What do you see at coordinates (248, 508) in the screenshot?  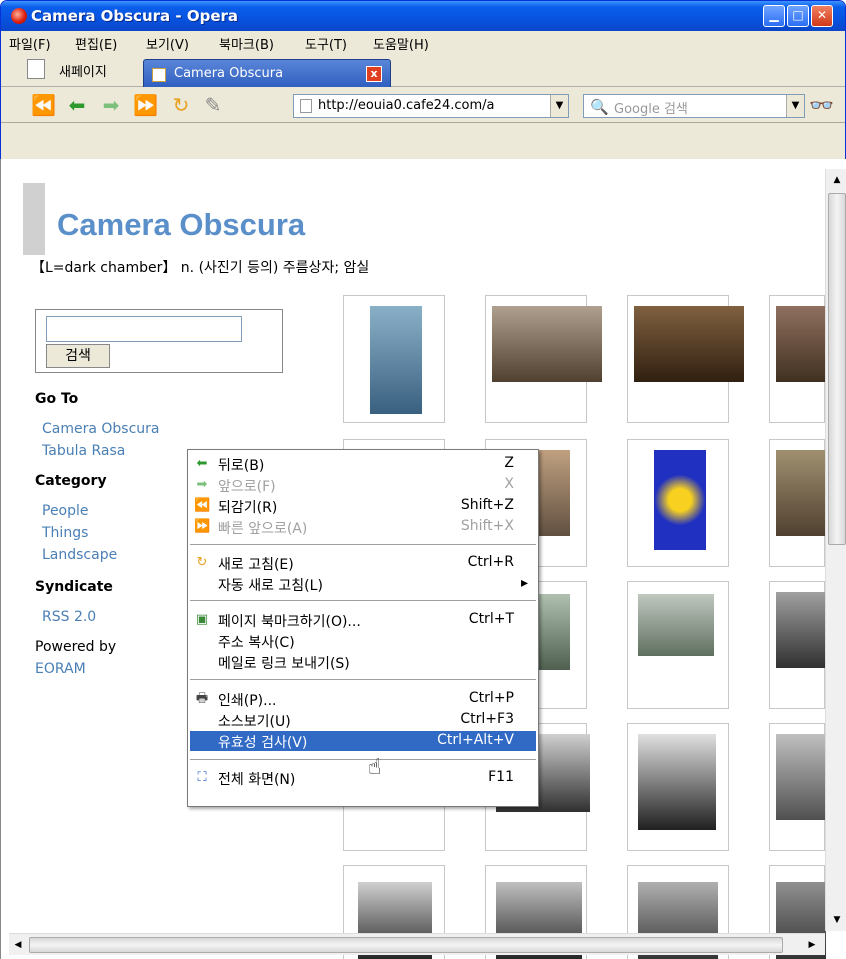 I see `menu-item-label: 되감기(R)` at bounding box center [248, 508].